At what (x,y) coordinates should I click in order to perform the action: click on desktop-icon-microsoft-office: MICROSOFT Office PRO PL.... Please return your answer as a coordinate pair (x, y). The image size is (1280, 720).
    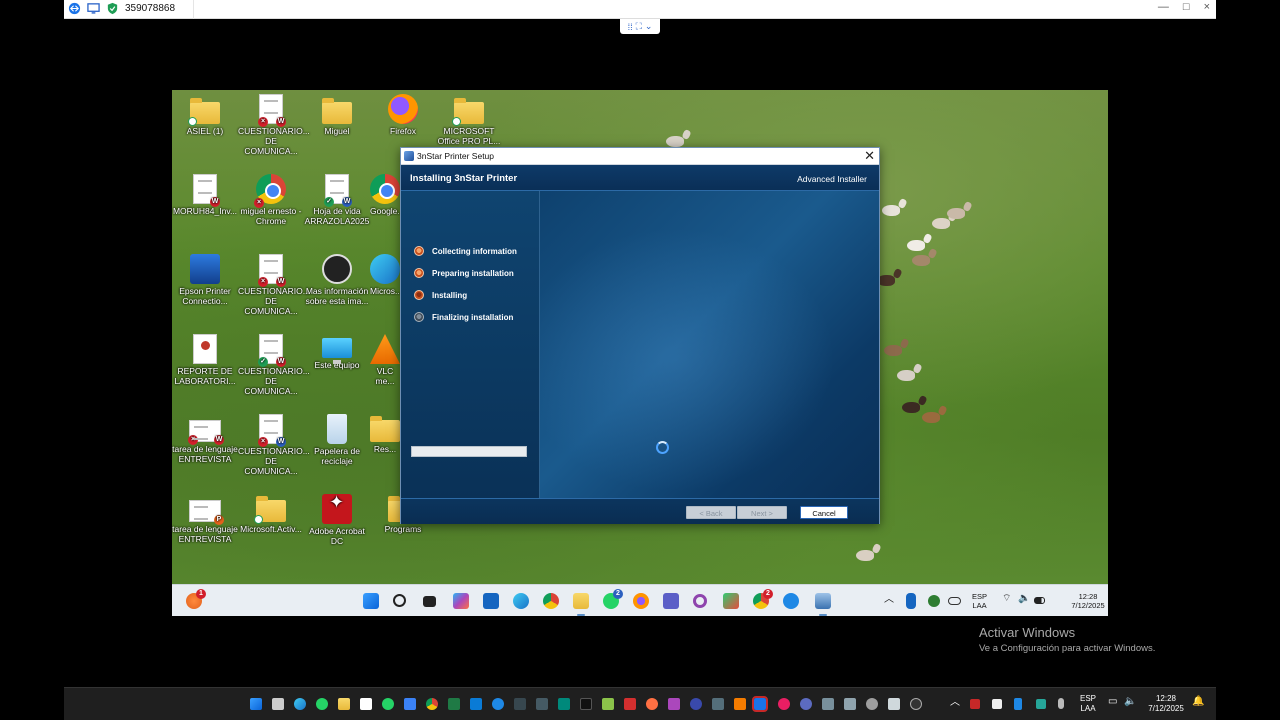
    Looking at the image, I should click on (469, 121).